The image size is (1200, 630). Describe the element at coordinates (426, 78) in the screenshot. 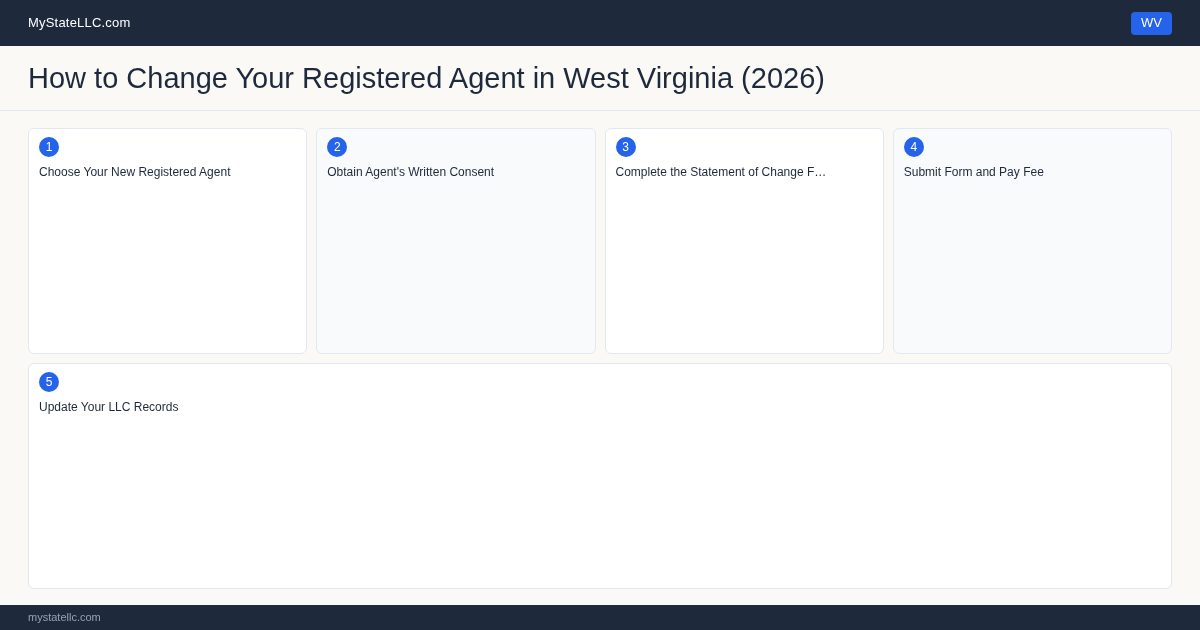

I see `page-title: How to Change Your Registered Agent in West Virginia (2026)` at that location.